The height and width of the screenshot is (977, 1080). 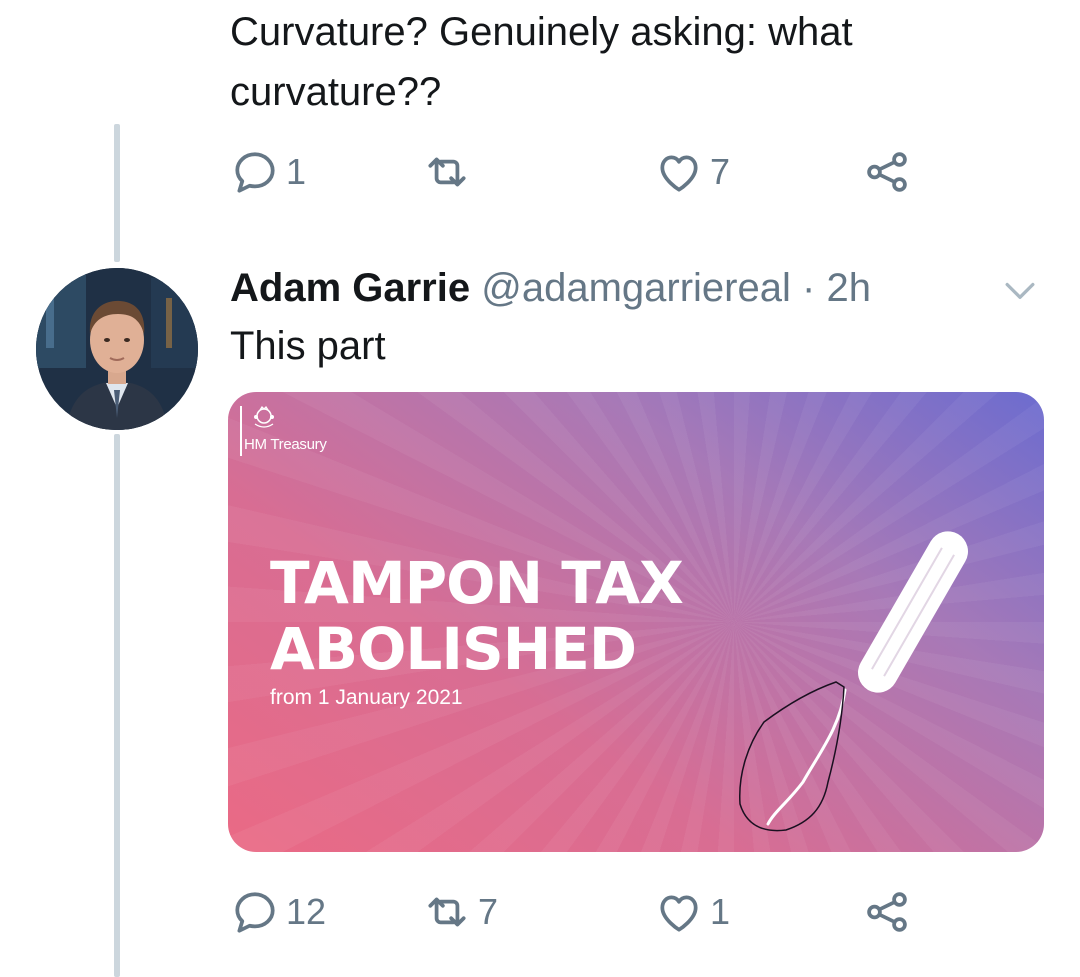 I want to click on timestamp: 2h, so click(x=848, y=288).